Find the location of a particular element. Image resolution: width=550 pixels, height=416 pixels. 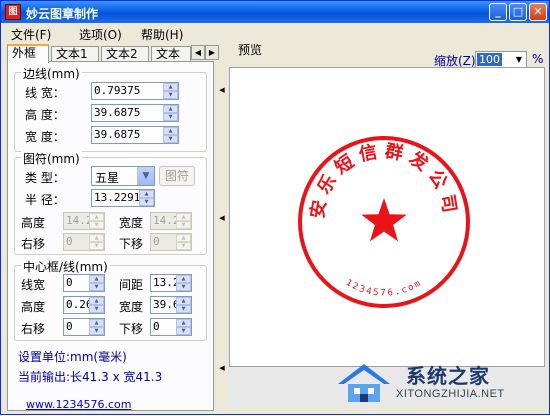

symbol-height-spinner: 14.2 ▲ ▼ is located at coordinates (84, 221).